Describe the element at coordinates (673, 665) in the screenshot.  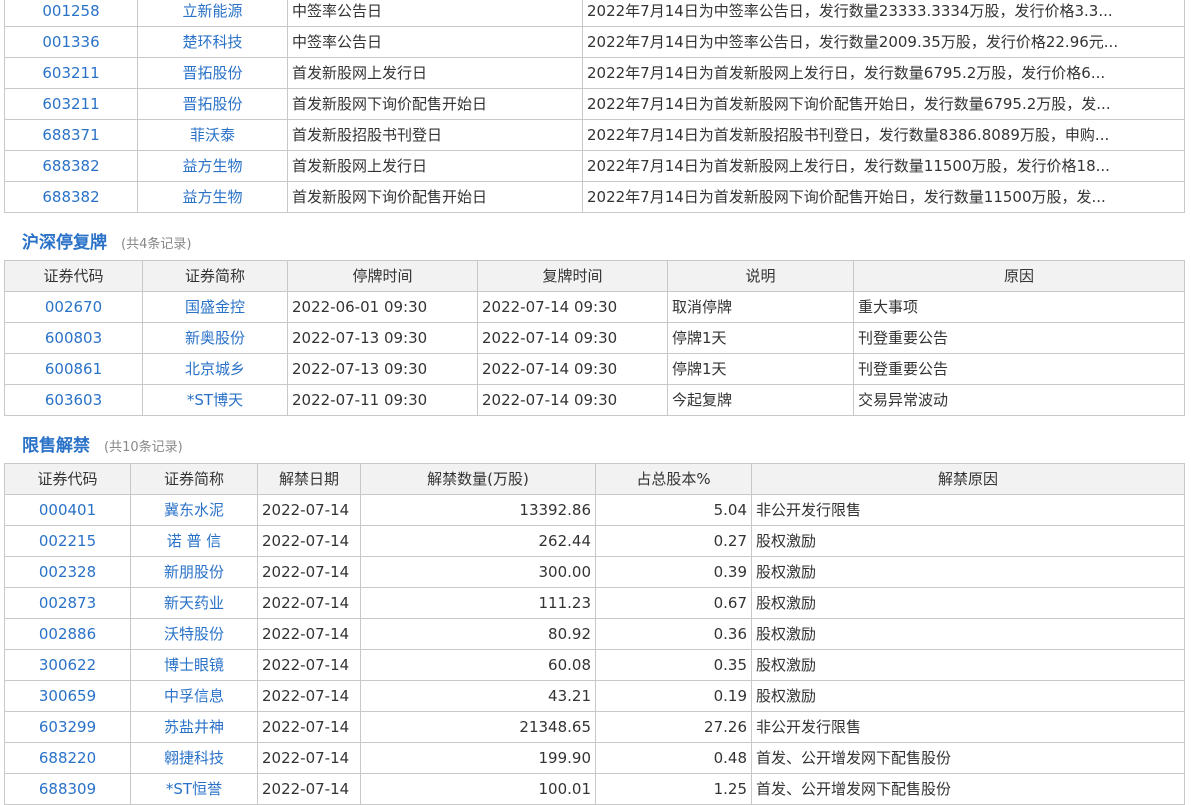
I see `unlock-pct: 0.35` at that location.